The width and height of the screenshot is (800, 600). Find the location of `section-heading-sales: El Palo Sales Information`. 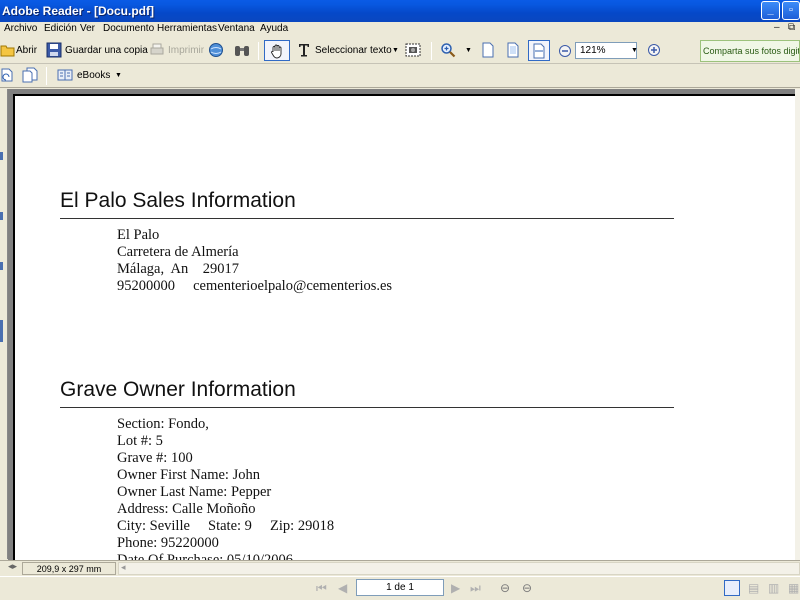

section-heading-sales: El Palo Sales Information is located at coordinates (178, 200).